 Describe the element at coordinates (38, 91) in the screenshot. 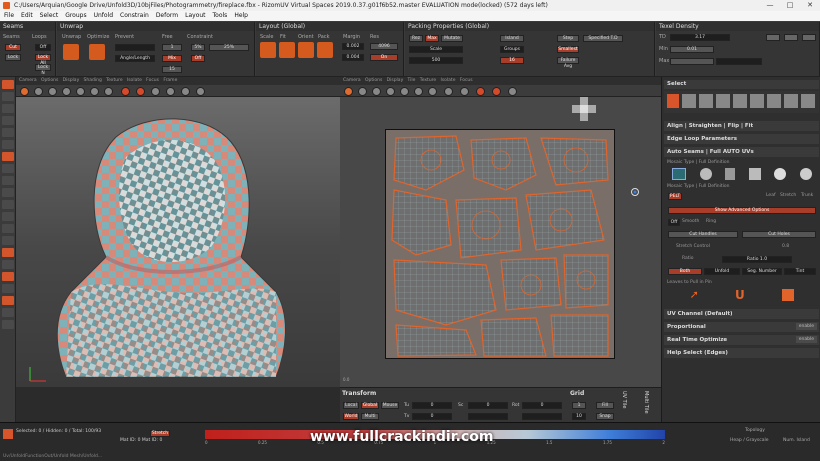

I see `vp3d-sphere-icon` at that location.